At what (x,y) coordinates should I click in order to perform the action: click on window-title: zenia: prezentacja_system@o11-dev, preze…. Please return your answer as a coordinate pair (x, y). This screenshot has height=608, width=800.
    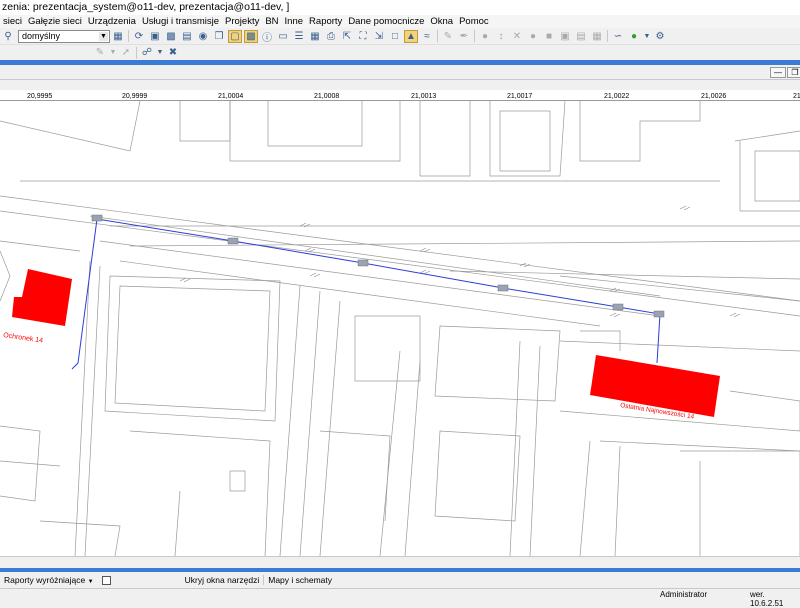
    Looking at the image, I should click on (400, 7).